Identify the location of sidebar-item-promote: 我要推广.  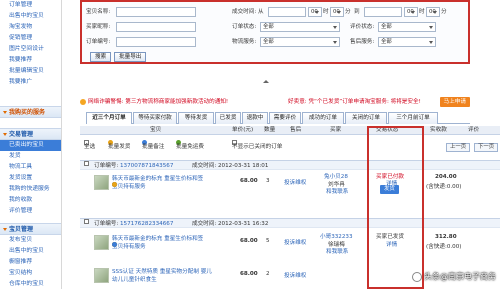
(30, 82).